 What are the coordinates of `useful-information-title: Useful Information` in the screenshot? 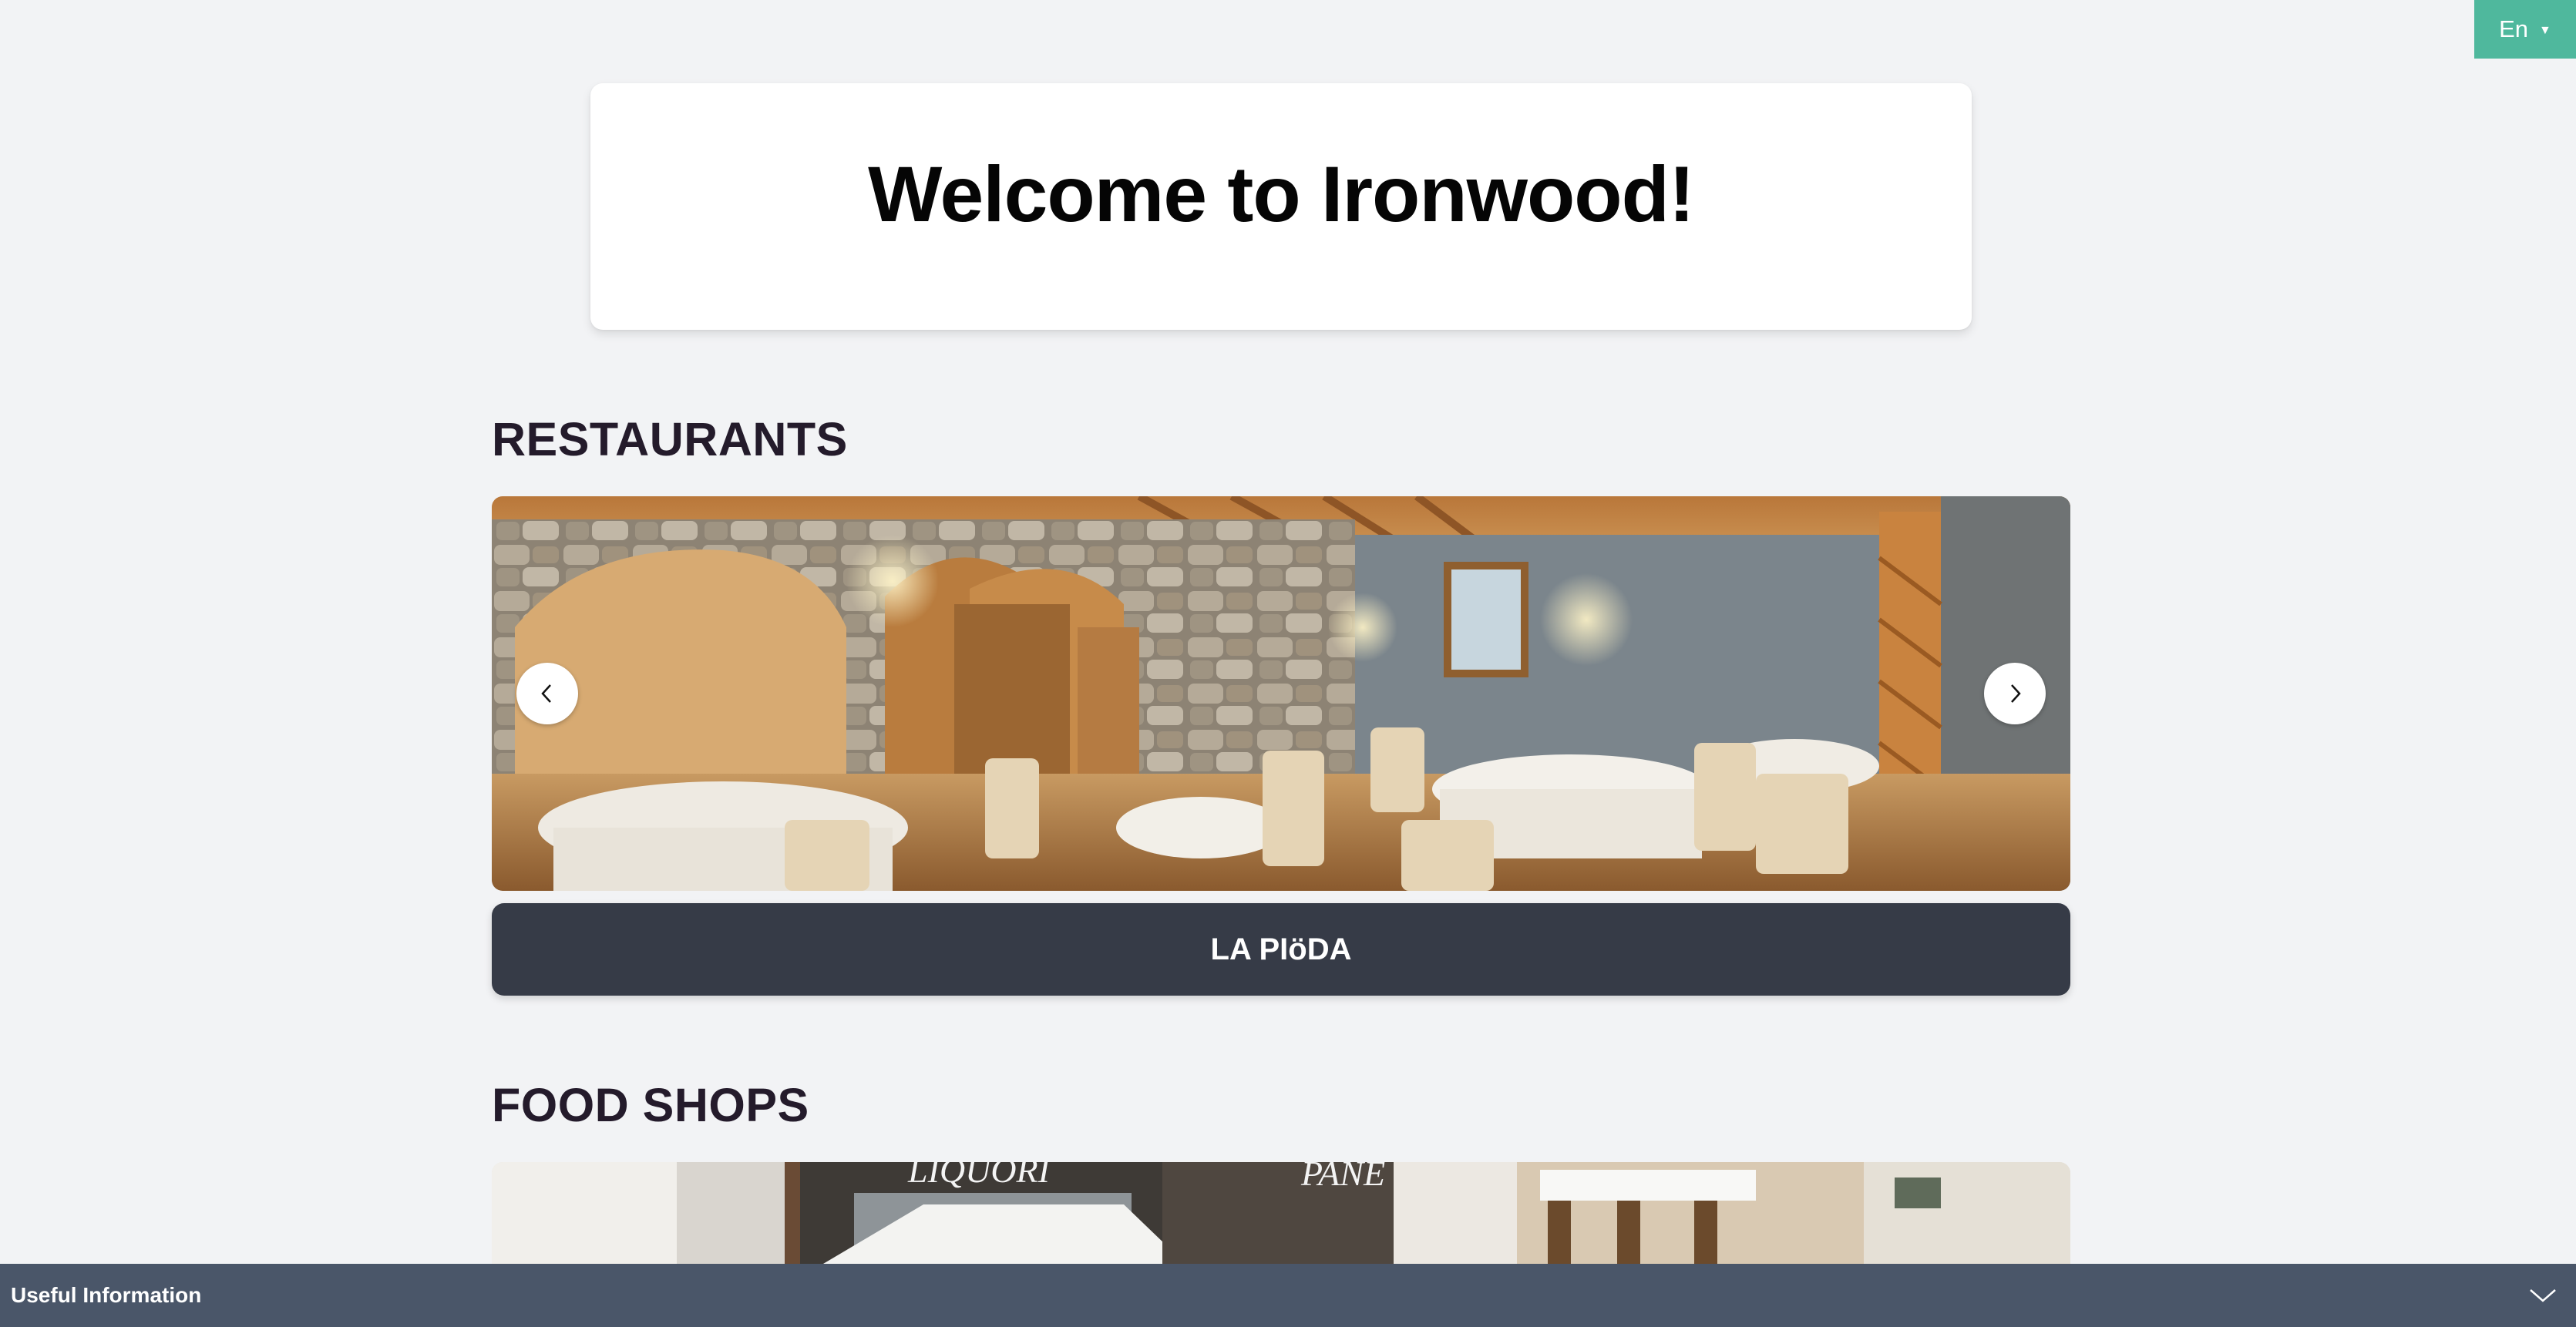 It's located at (106, 1295).